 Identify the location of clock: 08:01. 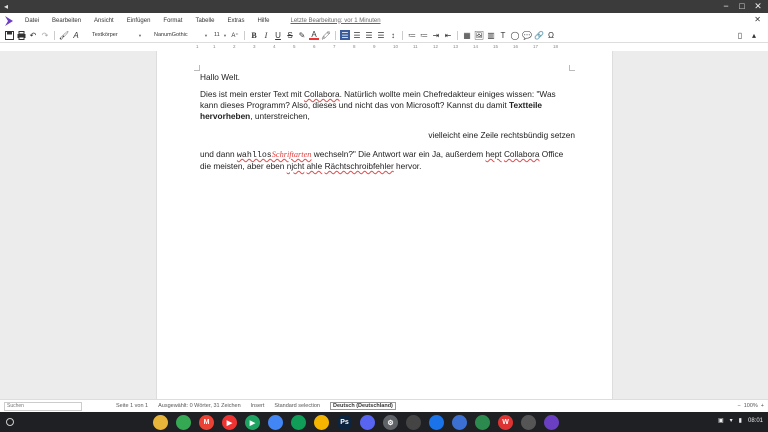
(755, 421).